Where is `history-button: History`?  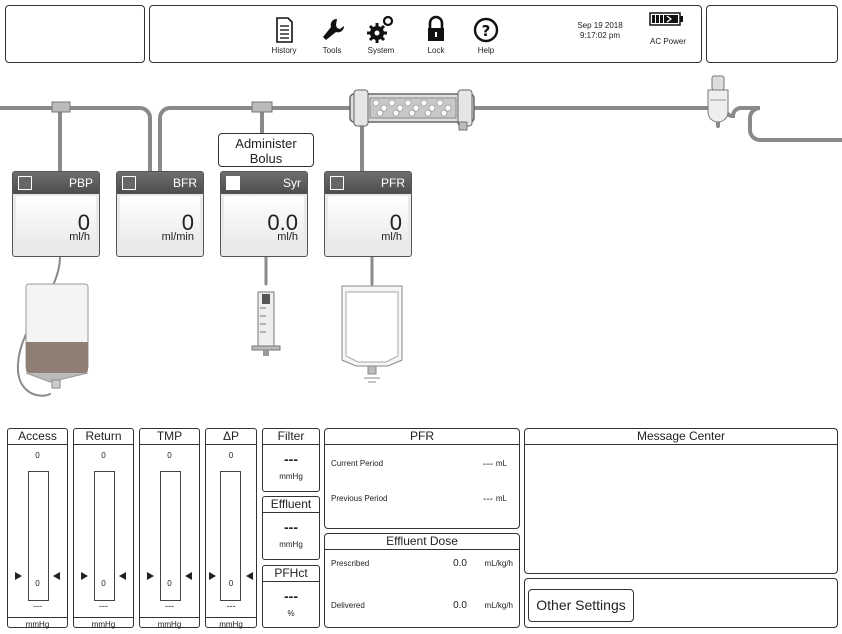 history-button: History is located at coordinates (284, 33).